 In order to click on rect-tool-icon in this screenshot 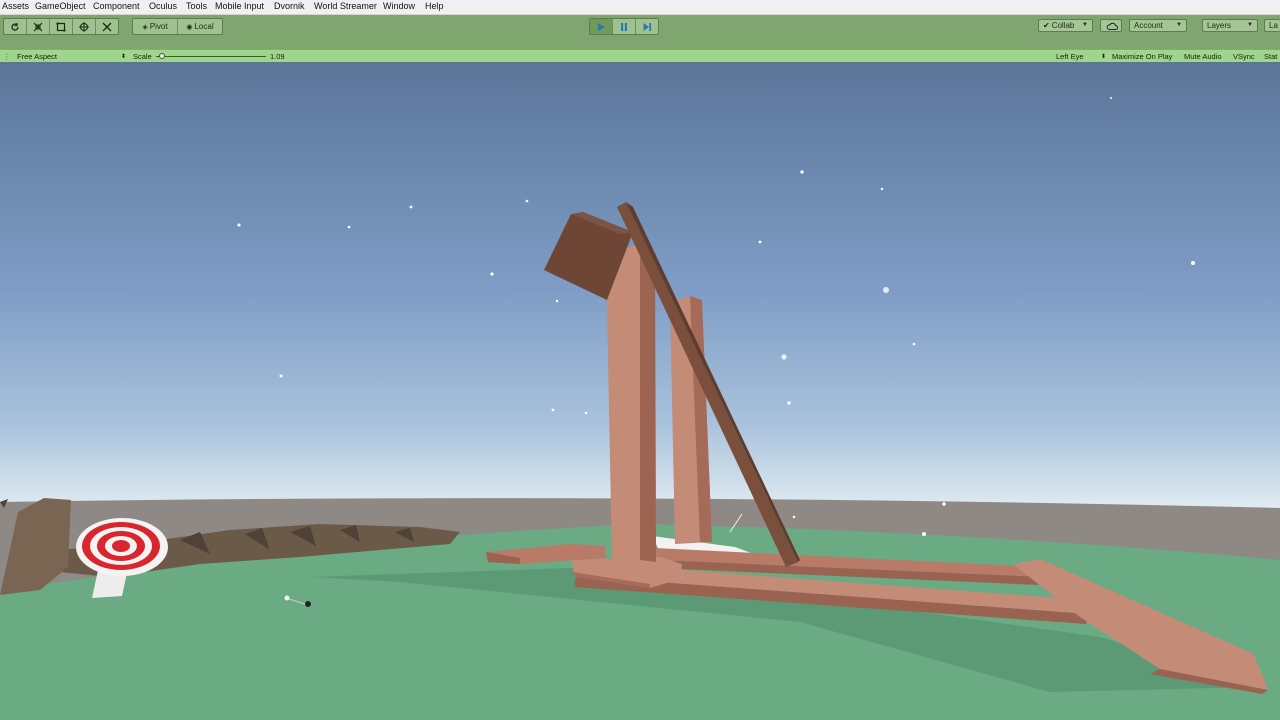, I will do `click(61, 26)`.